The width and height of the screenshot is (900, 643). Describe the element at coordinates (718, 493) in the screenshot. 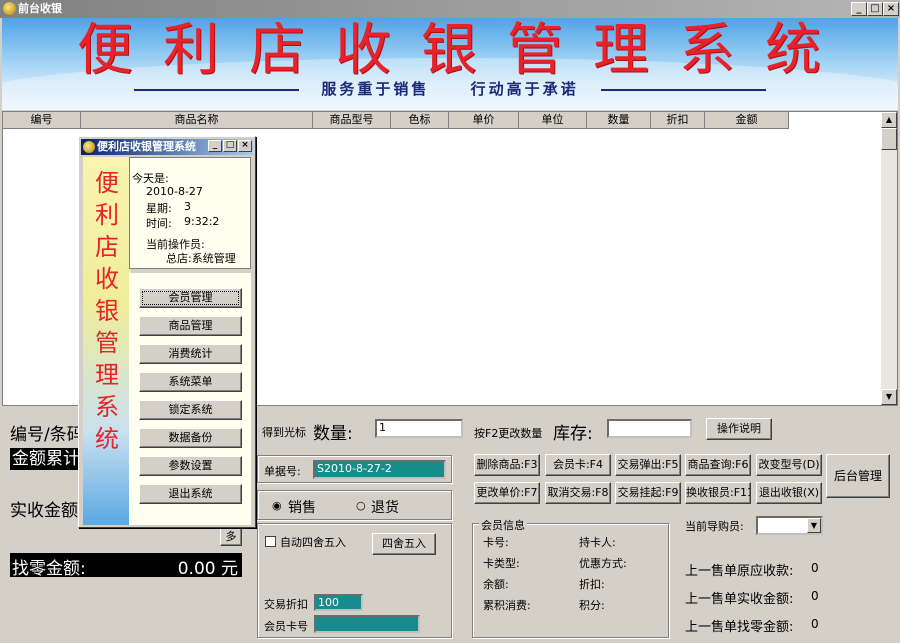

I see `switch-cashier-button: 换收银员:F11` at that location.